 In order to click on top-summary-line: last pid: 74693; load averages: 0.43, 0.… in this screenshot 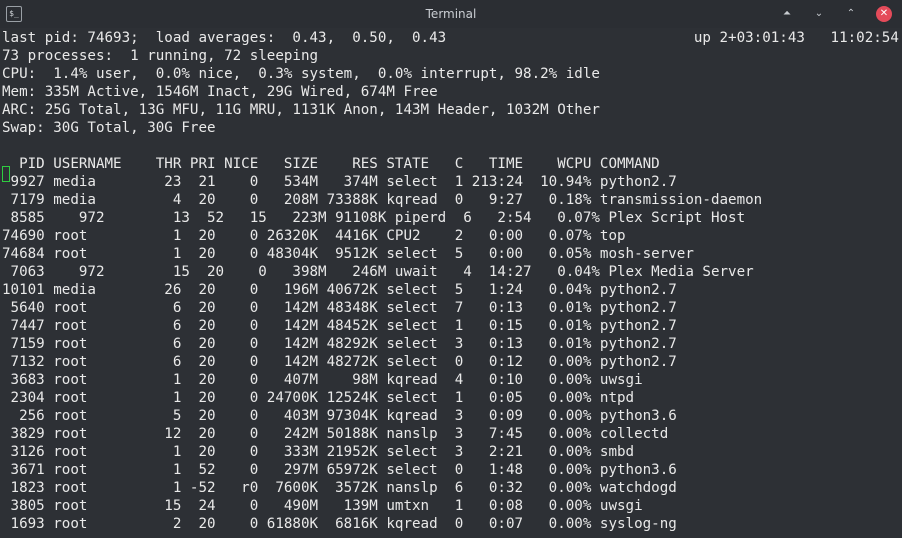, I will do `click(450, 38)`.